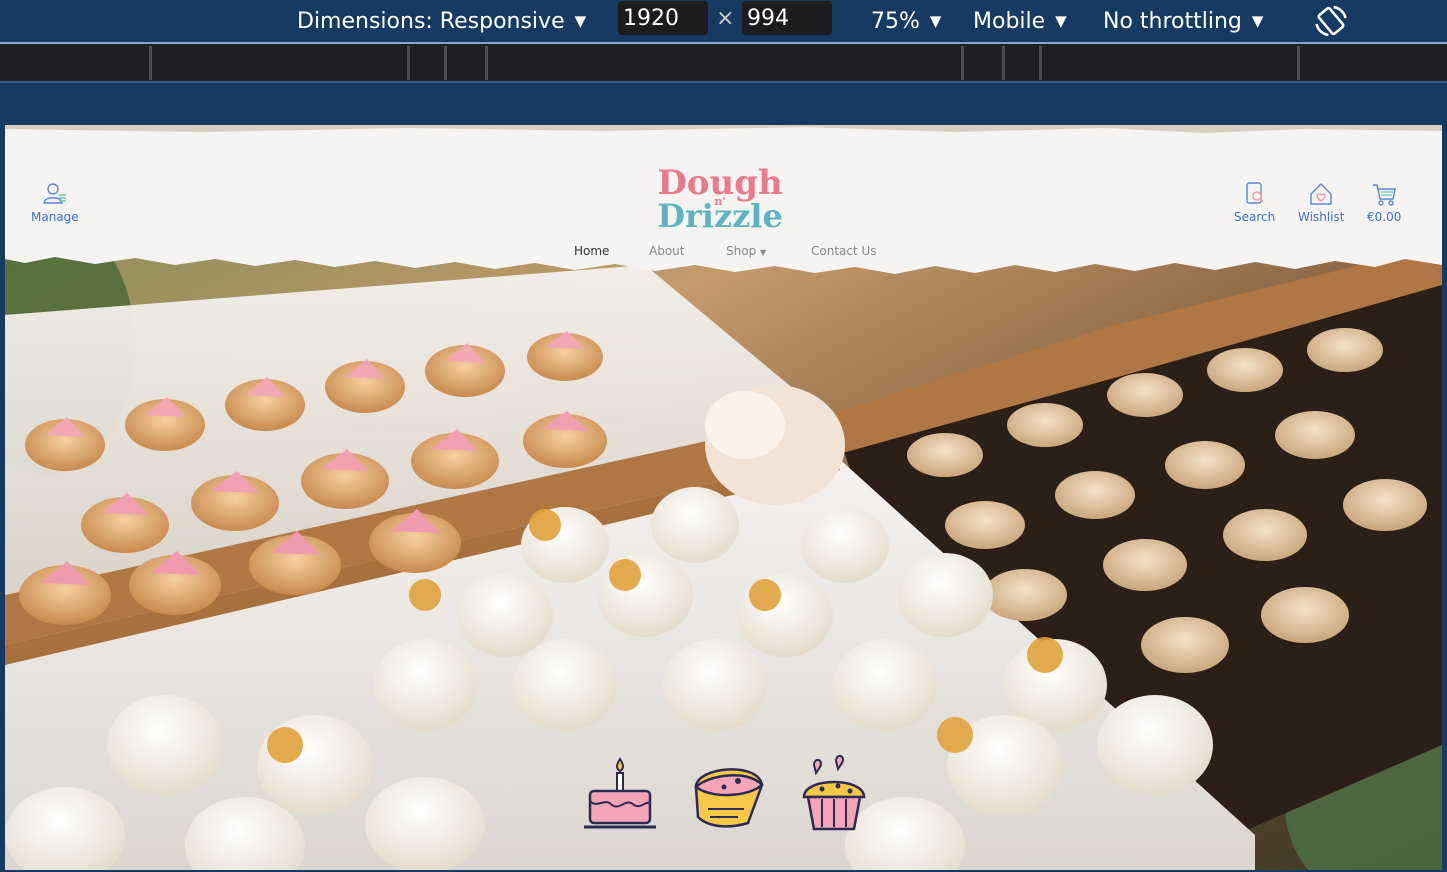 Image resolution: width=1447 pixels, height=872 pixels. What do you see at coordinates (1254, 193) in the screenshot?
I see `search-icon` at bounding box center [1254, 193].